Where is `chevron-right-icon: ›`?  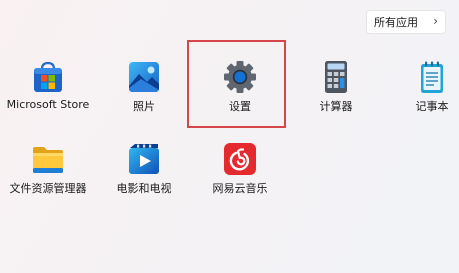
chevron-right-icon: › is located at coordinates (435, 21).